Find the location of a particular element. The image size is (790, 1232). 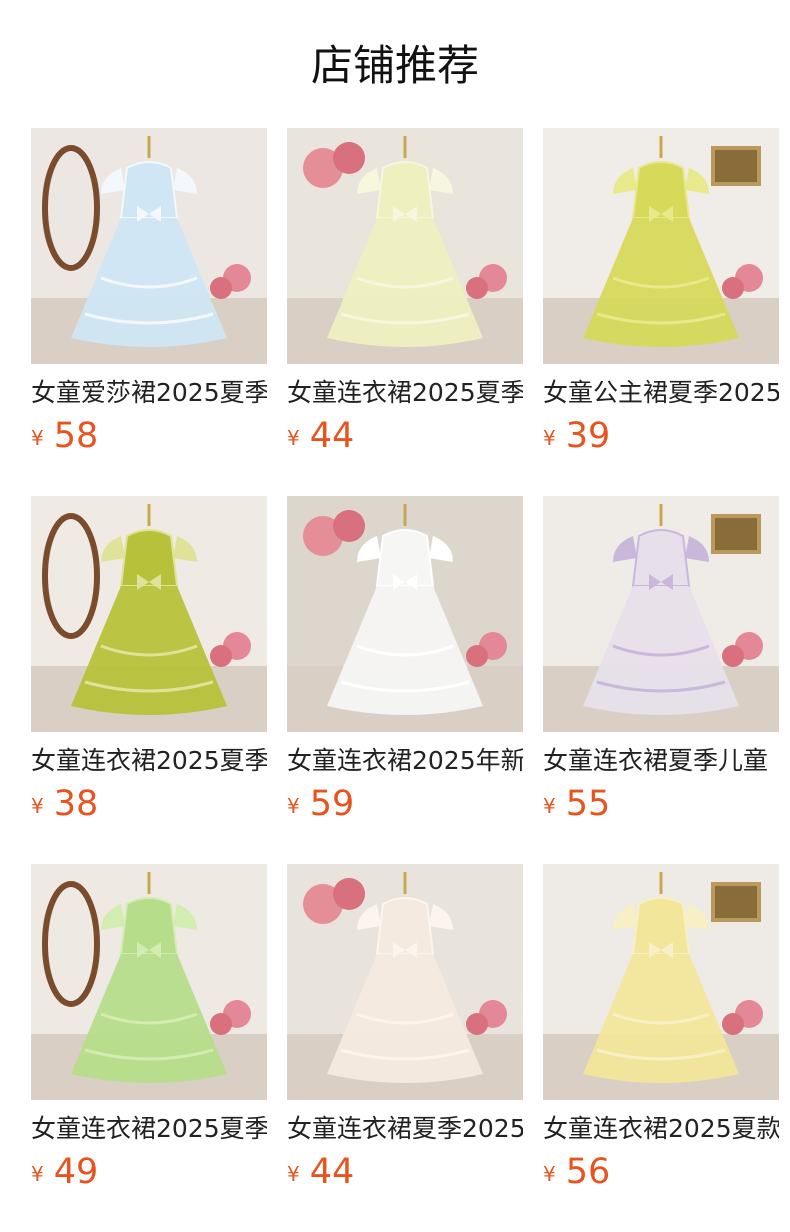

product-card-6: 女童连衣裙夏季儿童 ¥55 is located at coordinates (661, 660).